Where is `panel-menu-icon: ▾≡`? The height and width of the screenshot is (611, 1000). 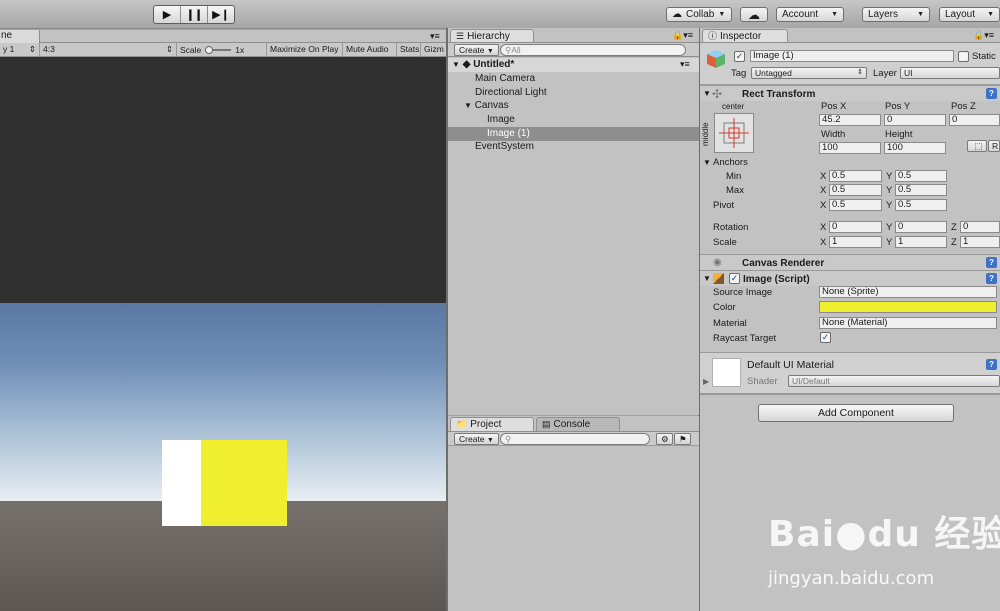 panel-menu-icon: ▾≡ is located at coordinates (435, 36).